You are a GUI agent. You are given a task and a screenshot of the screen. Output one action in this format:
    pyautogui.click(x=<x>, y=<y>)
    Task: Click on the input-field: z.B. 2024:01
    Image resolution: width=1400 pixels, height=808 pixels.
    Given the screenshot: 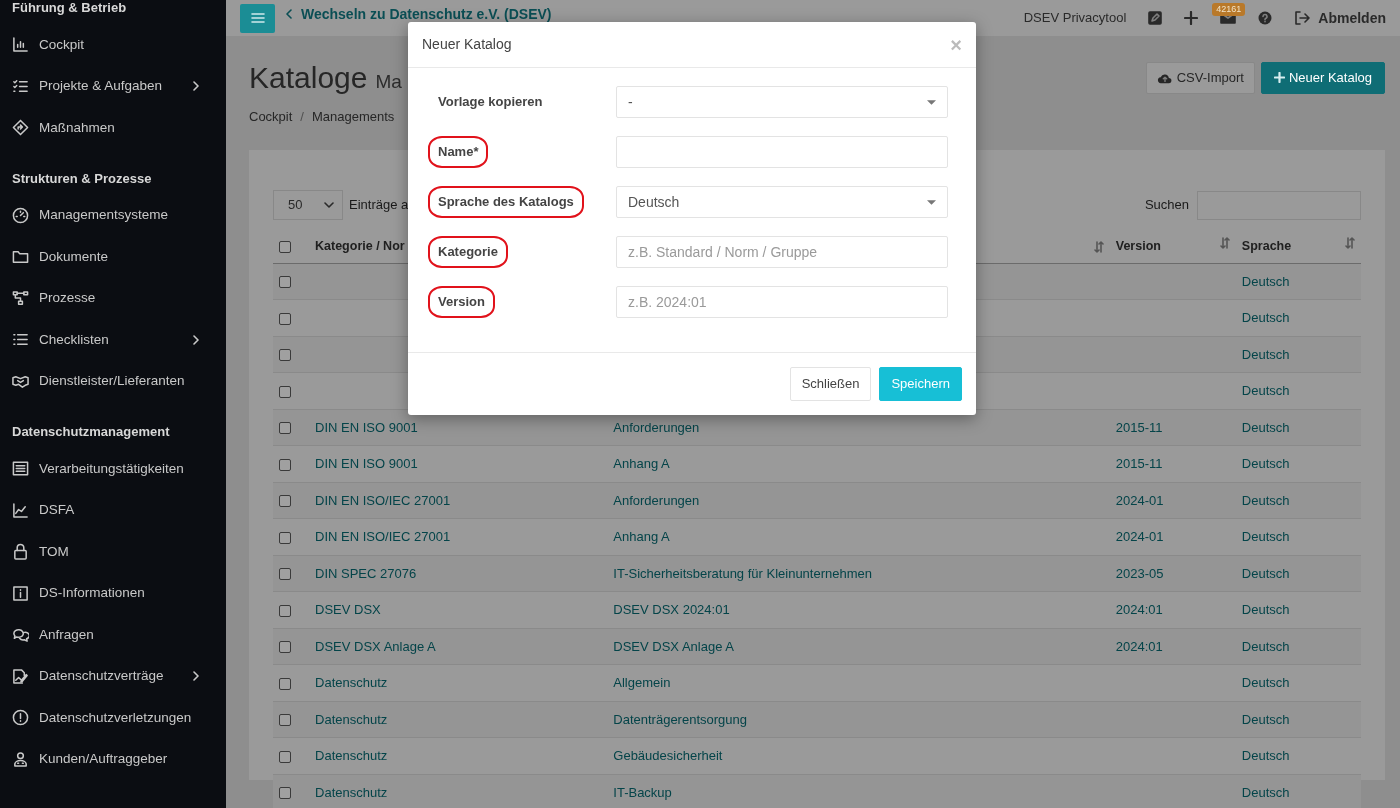 What is the action you would take?
    pyautogui.click(x=782, y=302)
    